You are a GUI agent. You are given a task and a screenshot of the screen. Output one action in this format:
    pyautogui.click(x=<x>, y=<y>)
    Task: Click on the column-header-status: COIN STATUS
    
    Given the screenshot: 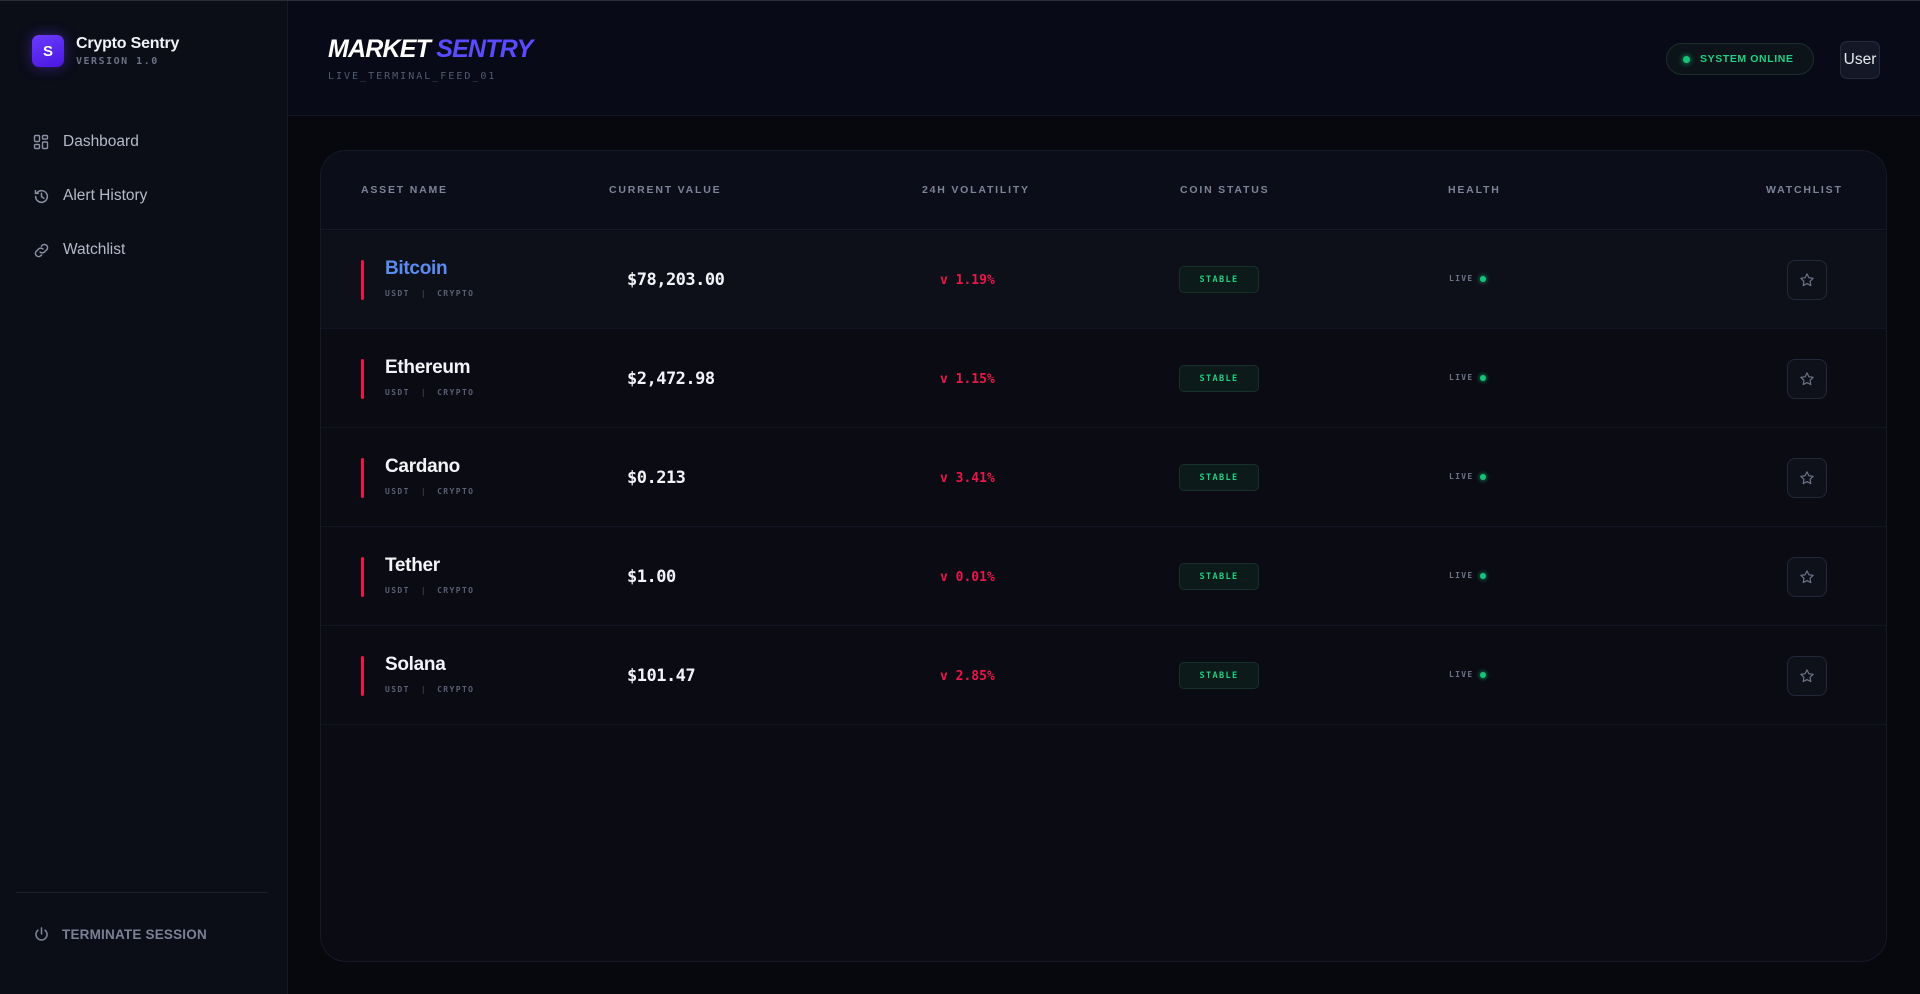 What is the action you would take?
    pyautogui.click(x=1225, y=190)
    